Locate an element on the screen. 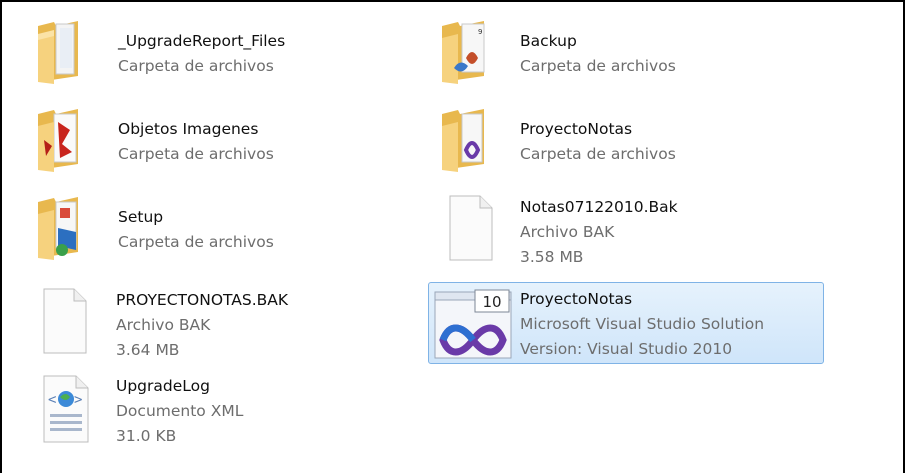 The height and width of the screenshot is (473, 905). file-name: UpgradeLog is located at coordinates (163, 386).